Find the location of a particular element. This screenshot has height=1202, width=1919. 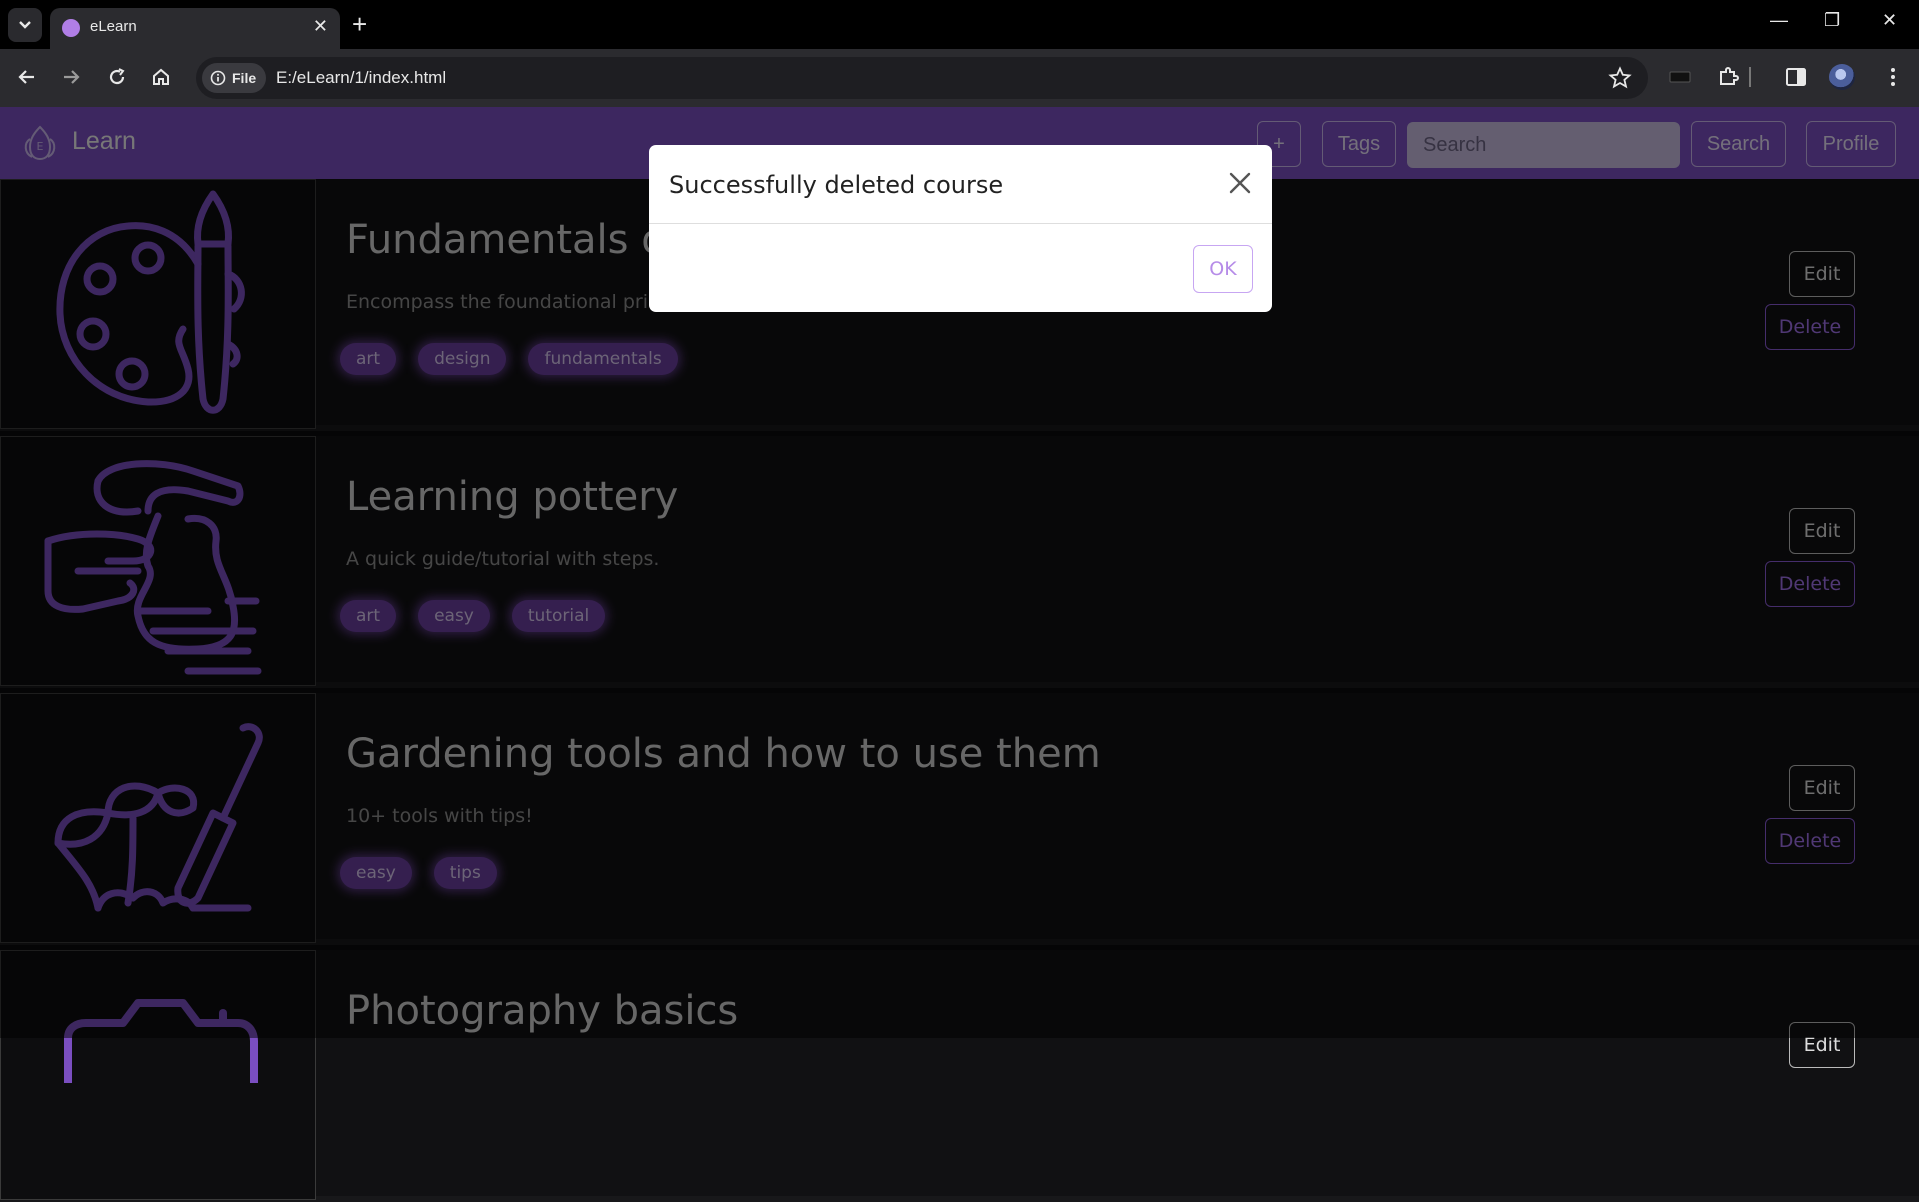

file-chip-label: File is located at coordinates (244, 78).